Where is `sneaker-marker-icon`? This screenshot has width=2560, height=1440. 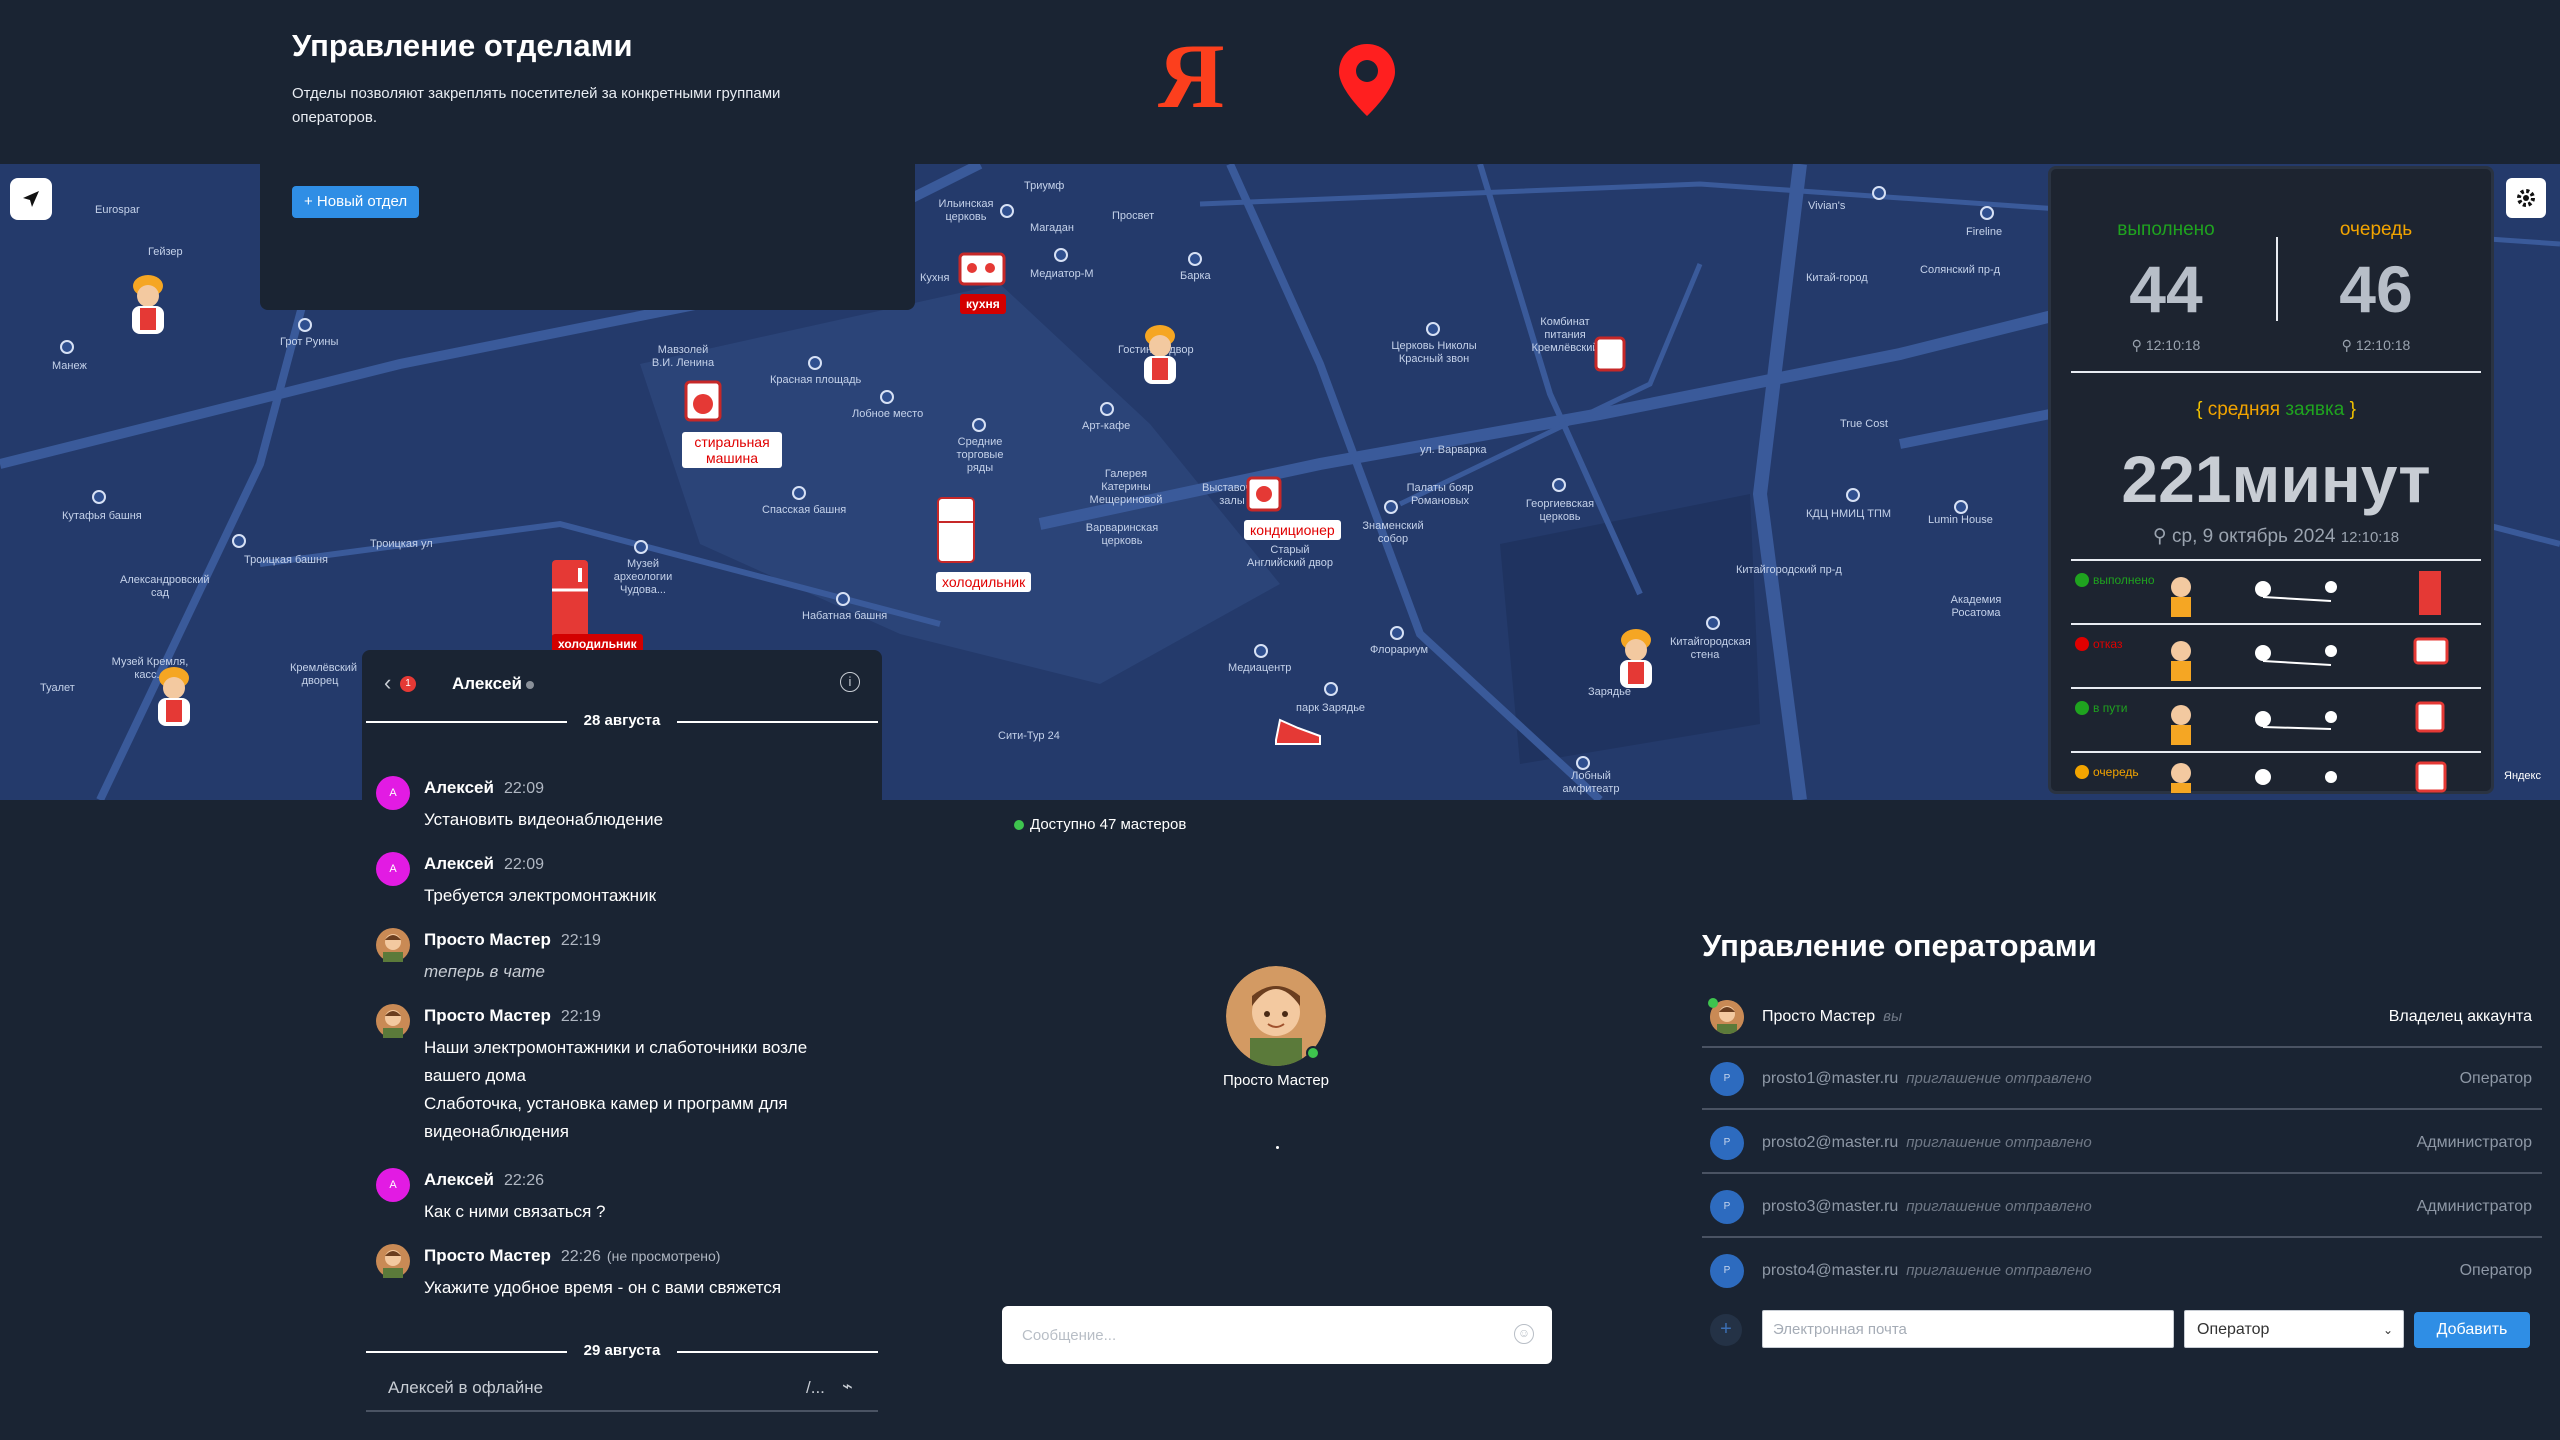 sneaker-marker-icon is located at coordinates (1298, 732).